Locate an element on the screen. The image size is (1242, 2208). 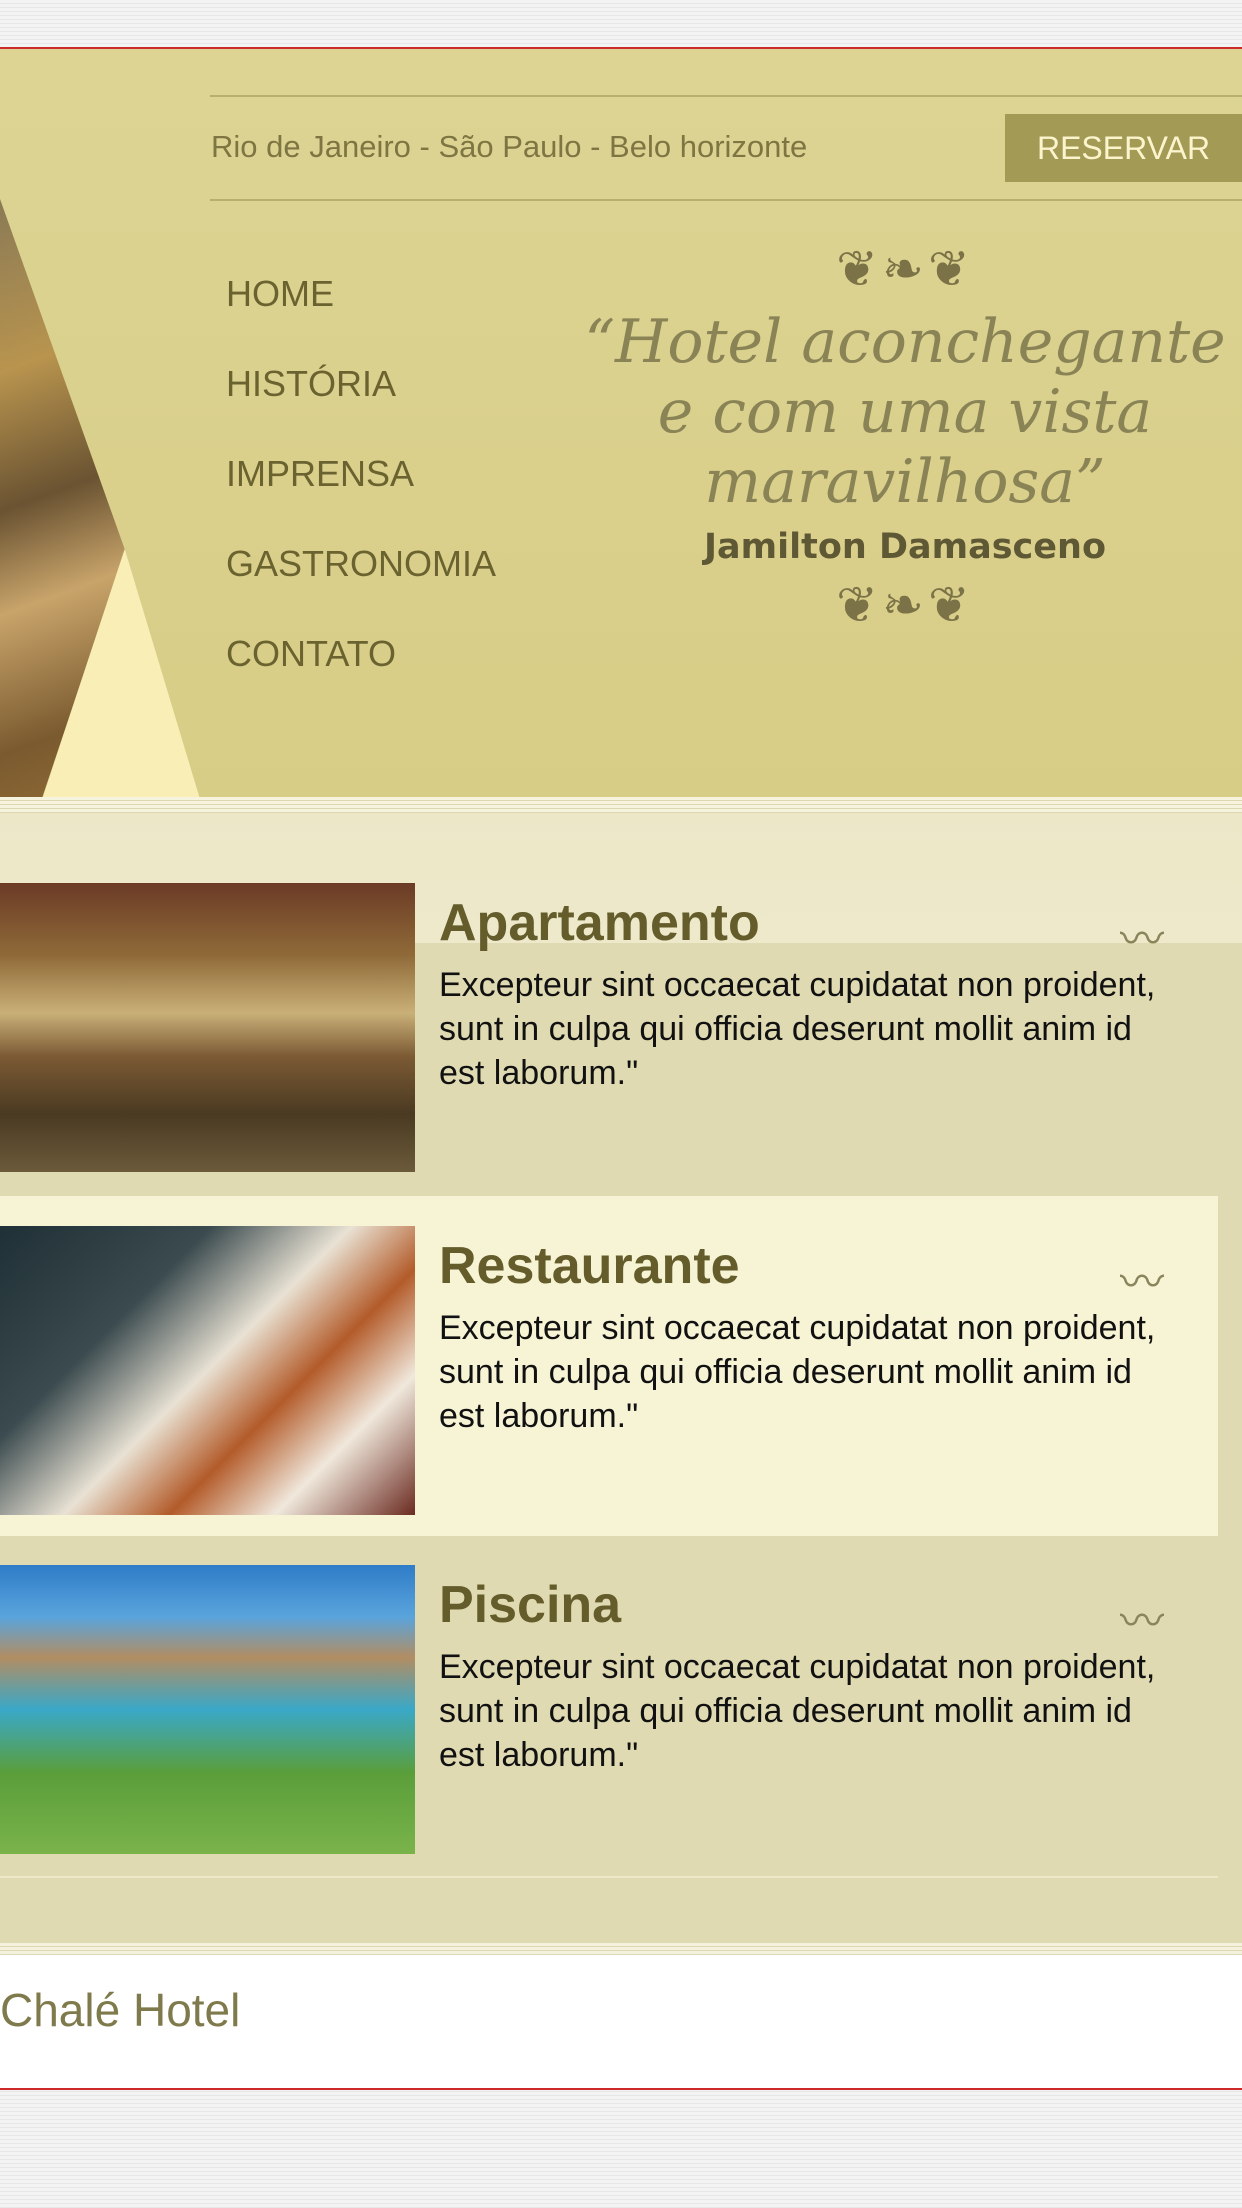
ornament-top-icon: ❦❧❦ is located at coordinates (905, 269).